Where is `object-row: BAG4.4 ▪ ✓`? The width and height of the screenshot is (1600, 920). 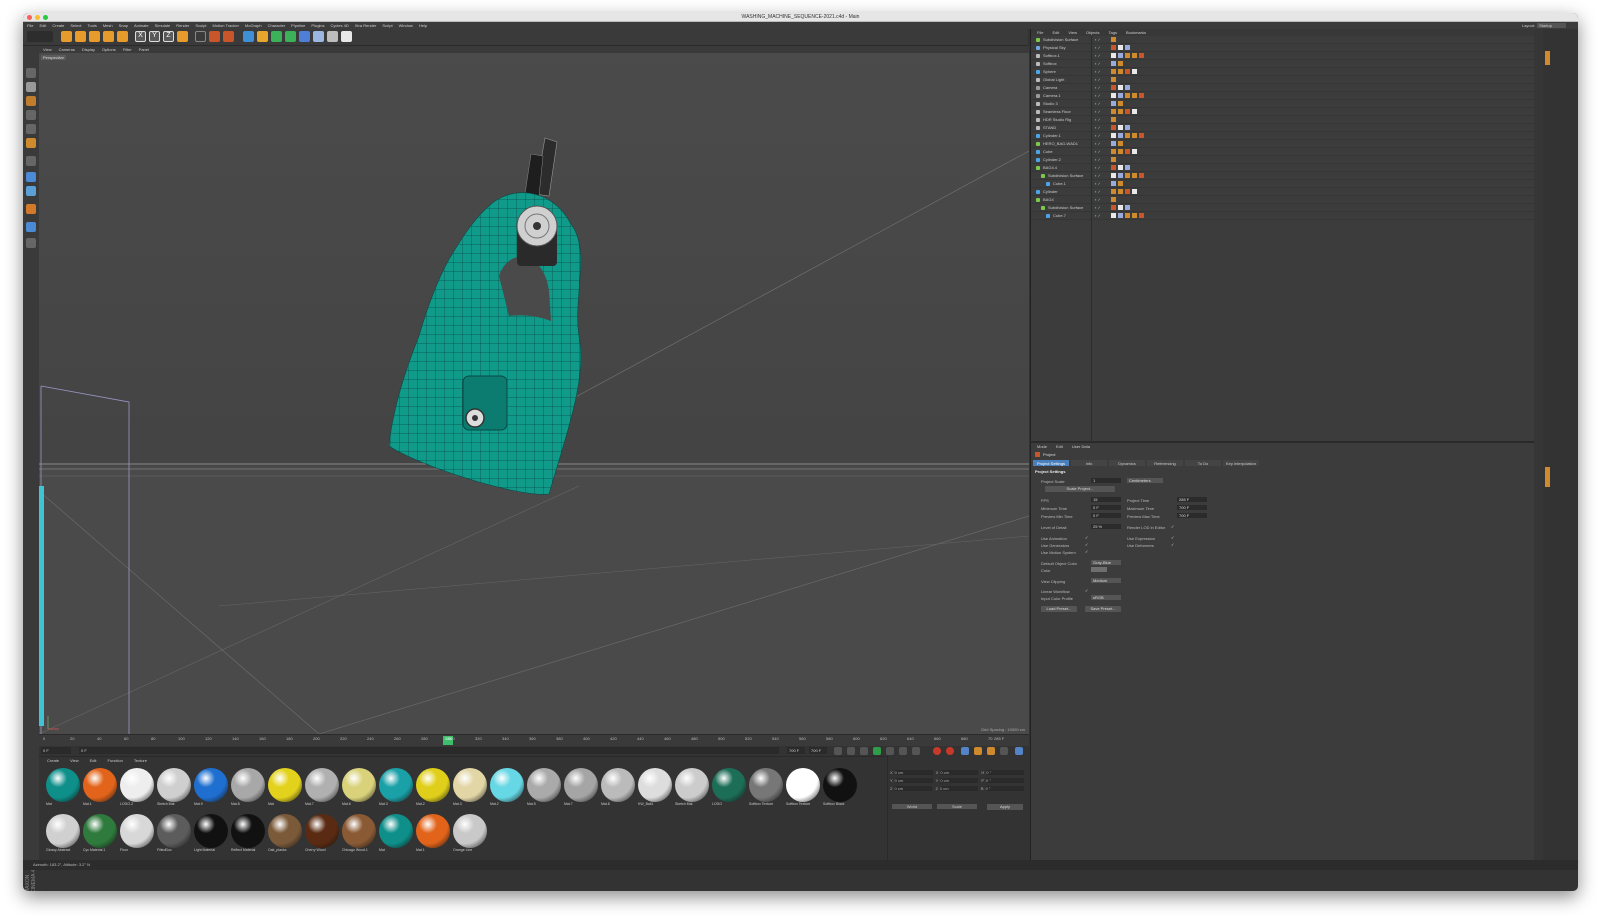
object-row: BAG4.4 ▪ ✓ is located at coordinates (1283, 168).